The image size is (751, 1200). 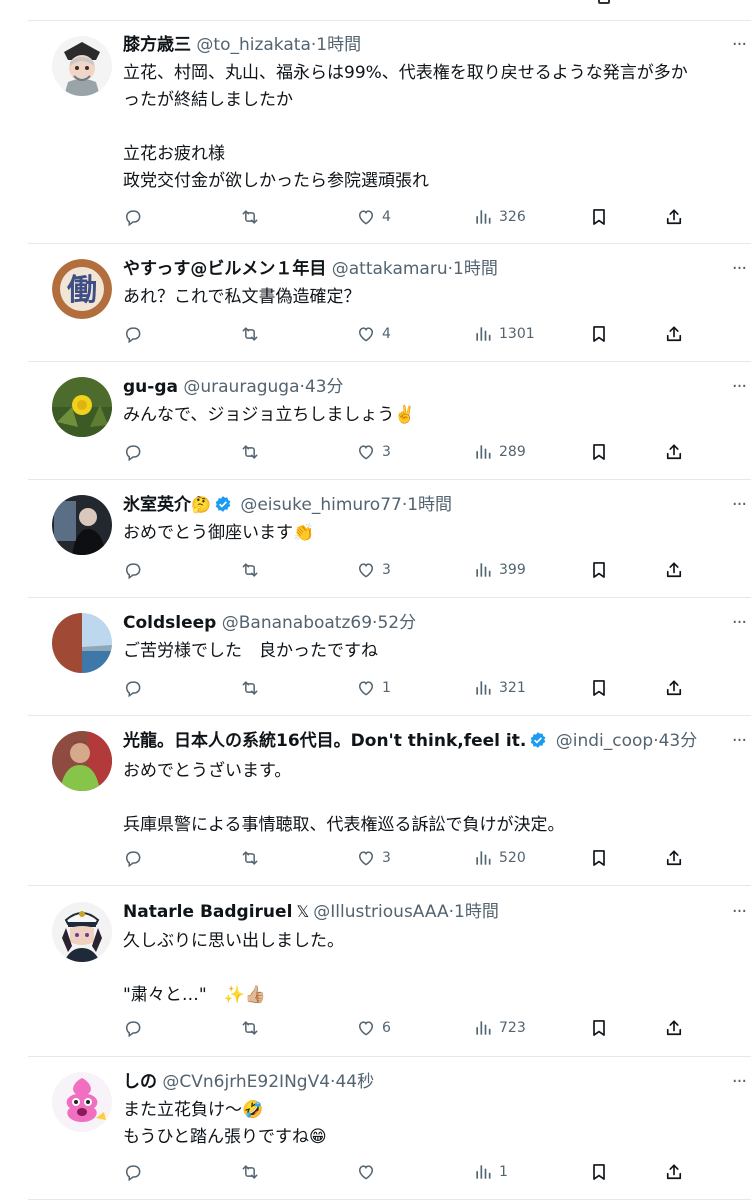 What do you see at coordinates (354, 1082) in the screenshot?
I see `timestamp: 44秒` at bounding box center [354, 1082].